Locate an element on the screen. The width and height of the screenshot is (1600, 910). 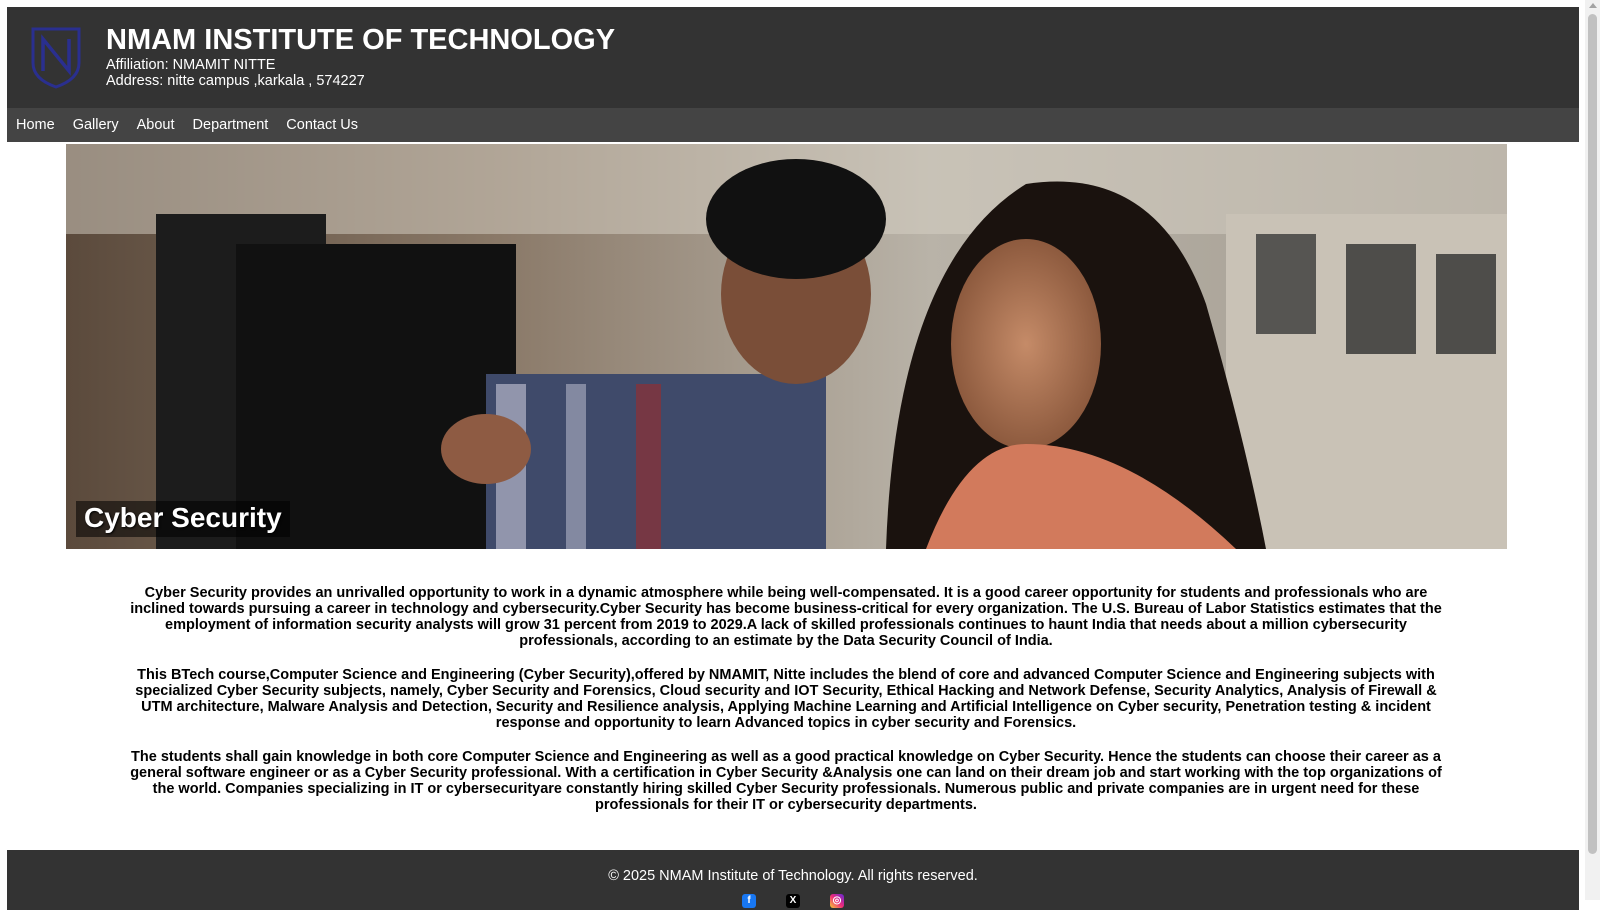
scroll-up-icon is located at coordinates (1593, 5).